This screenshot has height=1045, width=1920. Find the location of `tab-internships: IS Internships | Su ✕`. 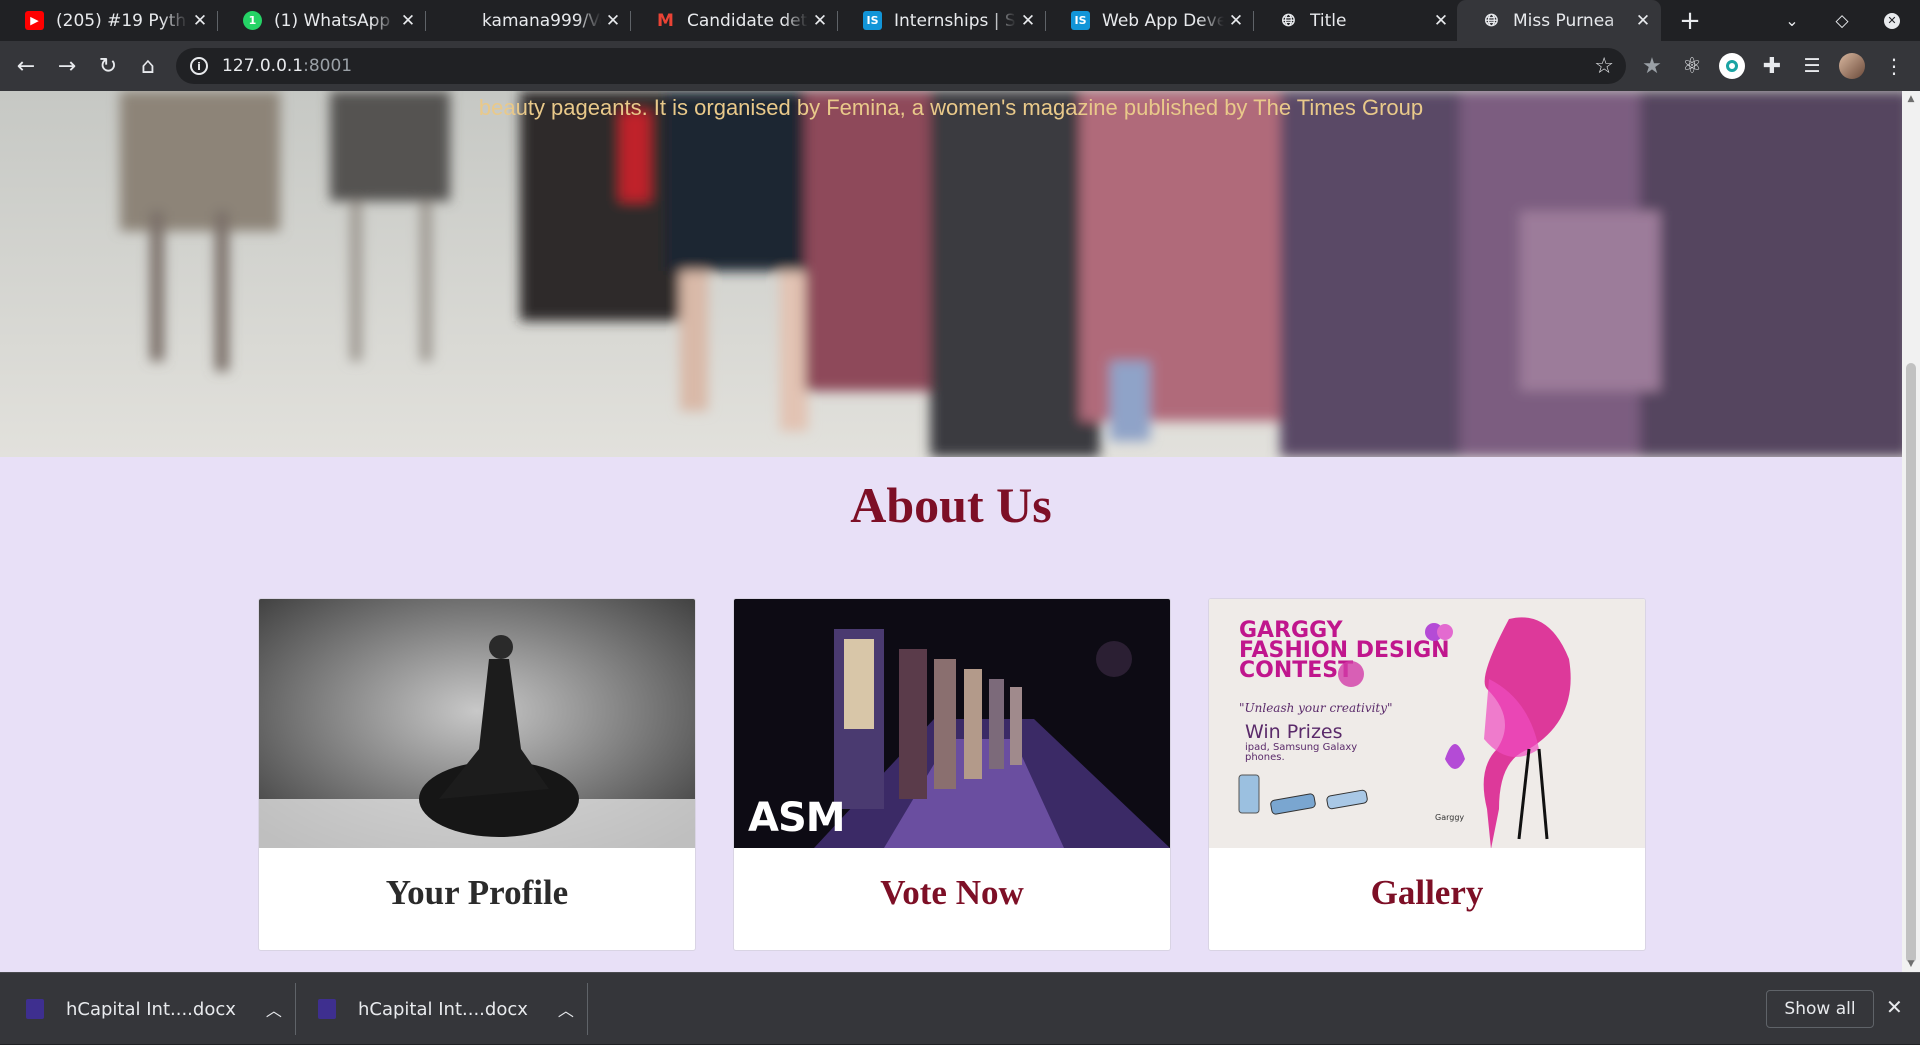

tab-internships: IS Internships | Su ✕ is located at coordinates (942, 20).